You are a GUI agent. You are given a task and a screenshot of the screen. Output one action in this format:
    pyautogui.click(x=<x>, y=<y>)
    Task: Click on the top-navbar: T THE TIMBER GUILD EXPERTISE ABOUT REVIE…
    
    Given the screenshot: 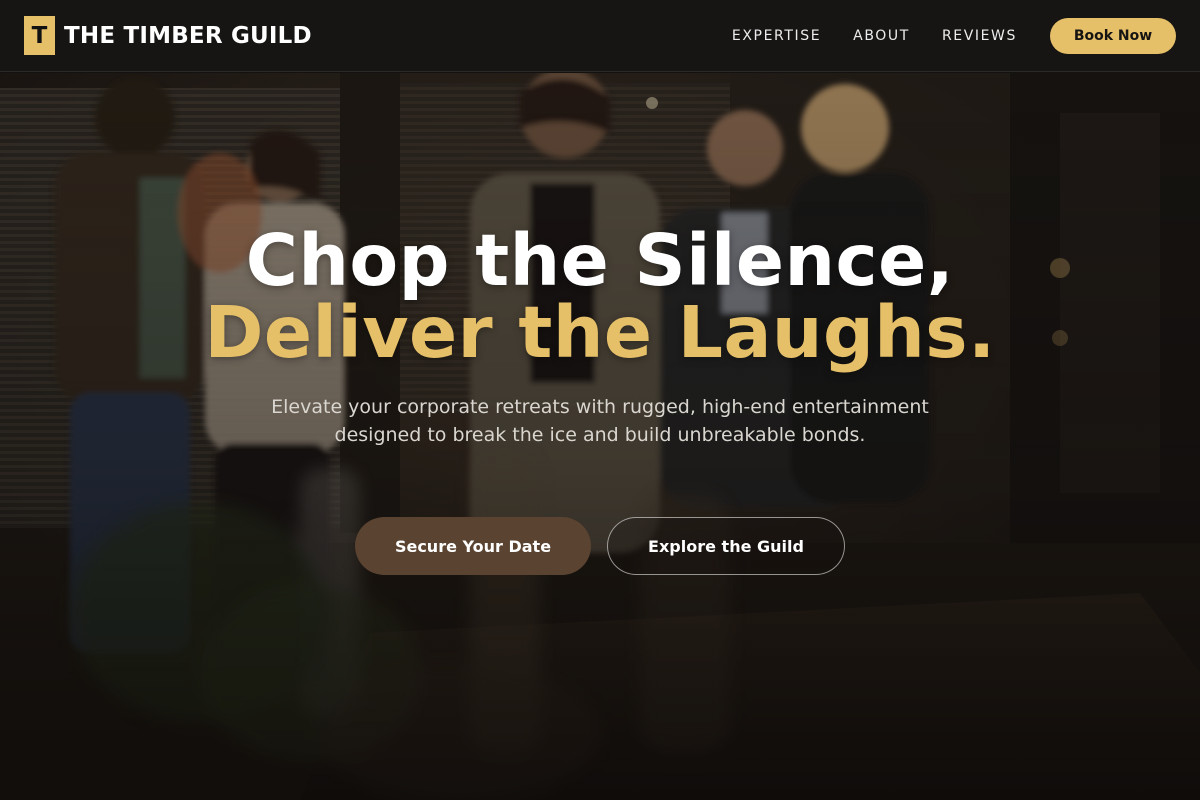 What is the action you would take?
    pyautogui.click(x=600, y=36)
    